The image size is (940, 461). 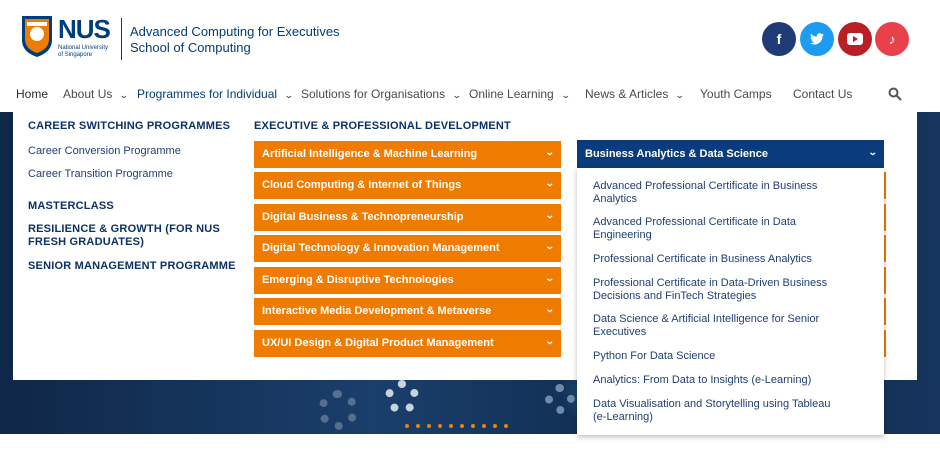 What do you see at coordinates (622, 235) in the screenshot?
I see `course-line: Engineering` at bounding box center [622, 235].